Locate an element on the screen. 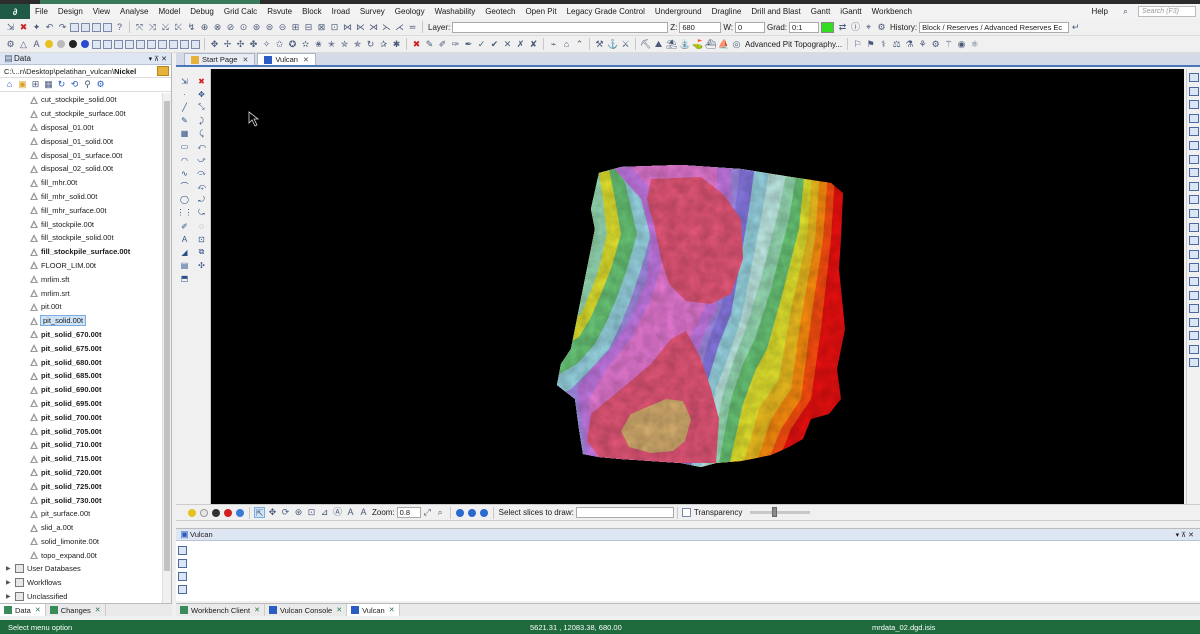  snap22-icon: ⋍ is located at coordinates (412, 27).